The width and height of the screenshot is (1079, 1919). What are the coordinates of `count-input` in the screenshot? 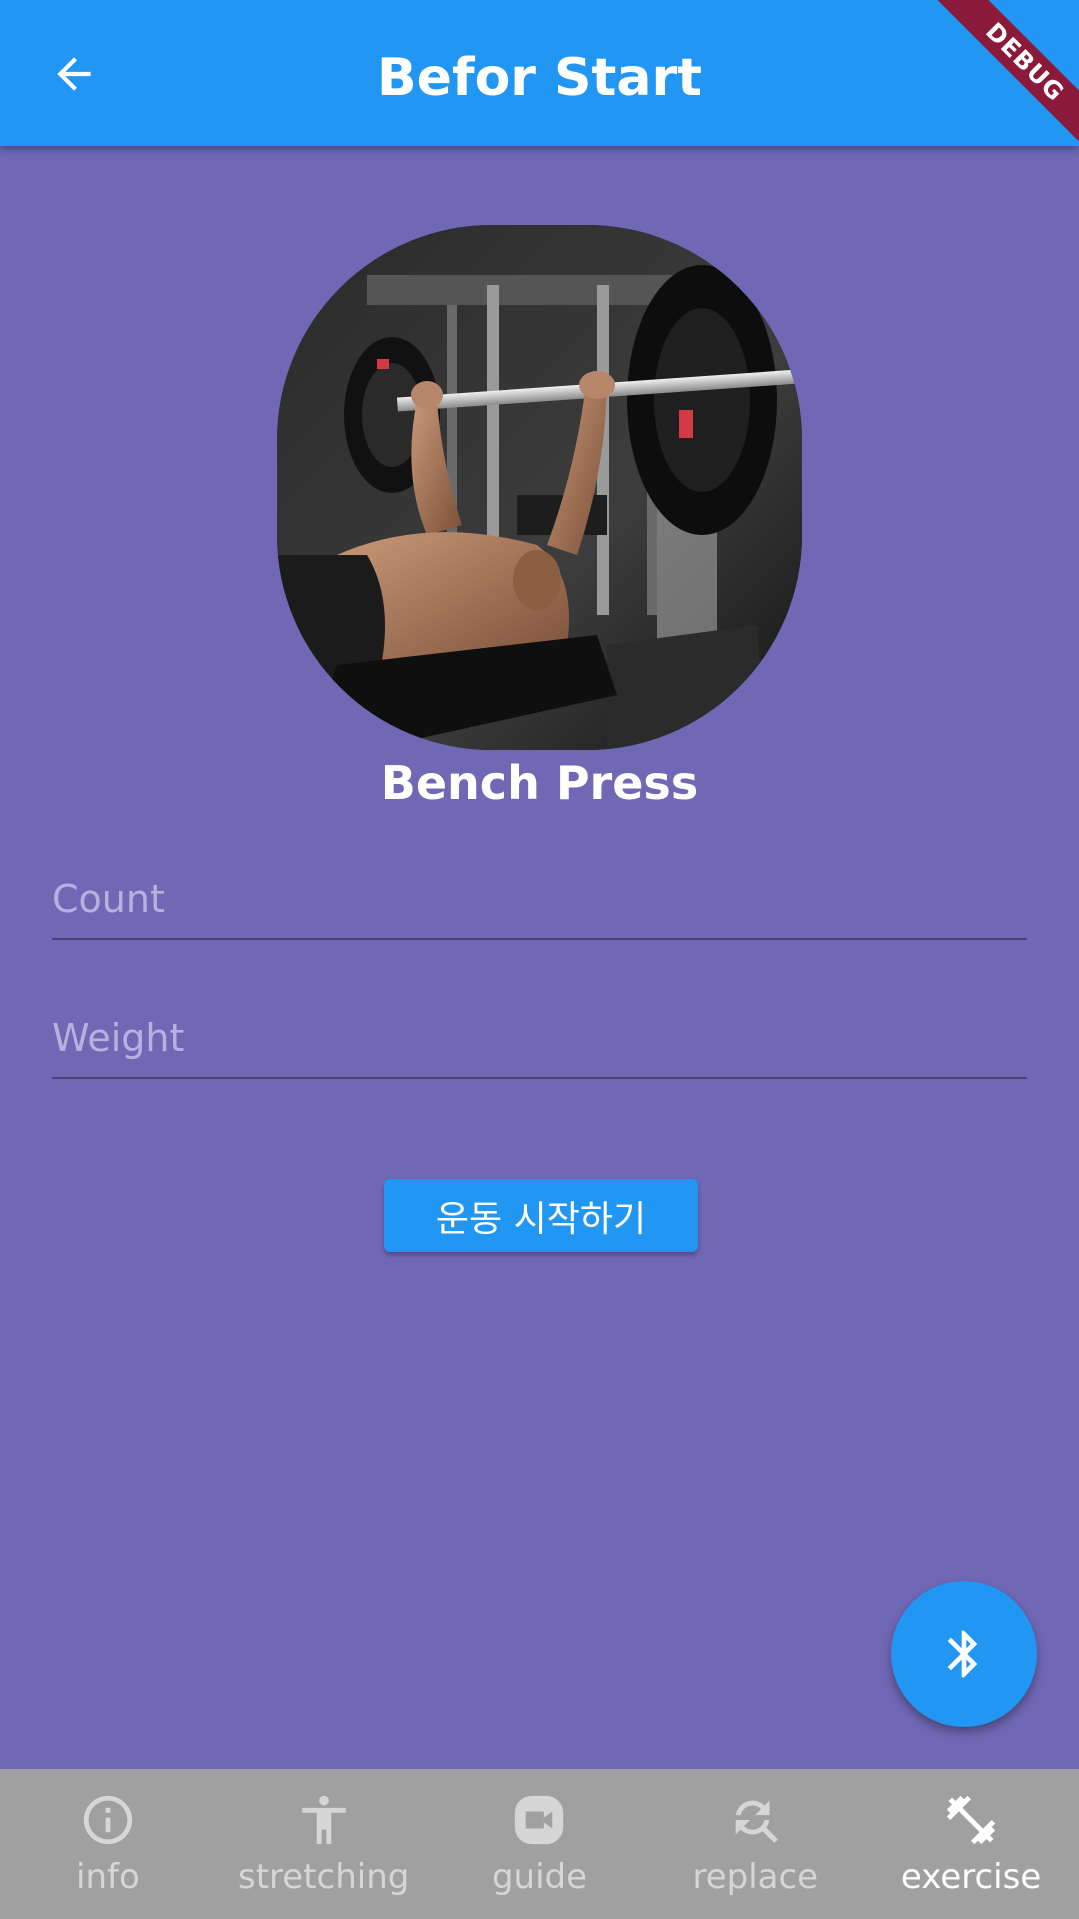 It's located at (539, 896).